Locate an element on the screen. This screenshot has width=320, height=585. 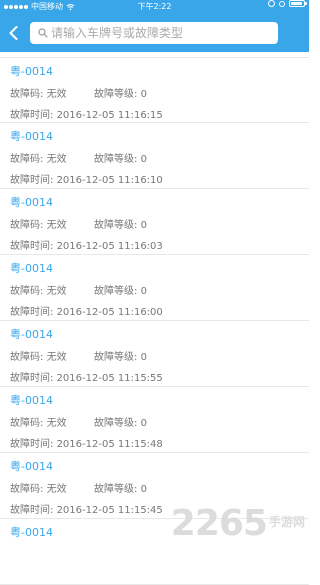
search-icon is located at coordinates (43, 33).